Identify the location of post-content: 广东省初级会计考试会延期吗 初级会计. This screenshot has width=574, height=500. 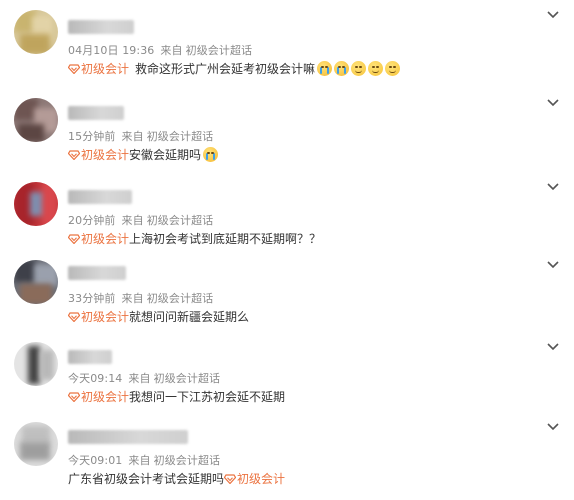
(176, 478).